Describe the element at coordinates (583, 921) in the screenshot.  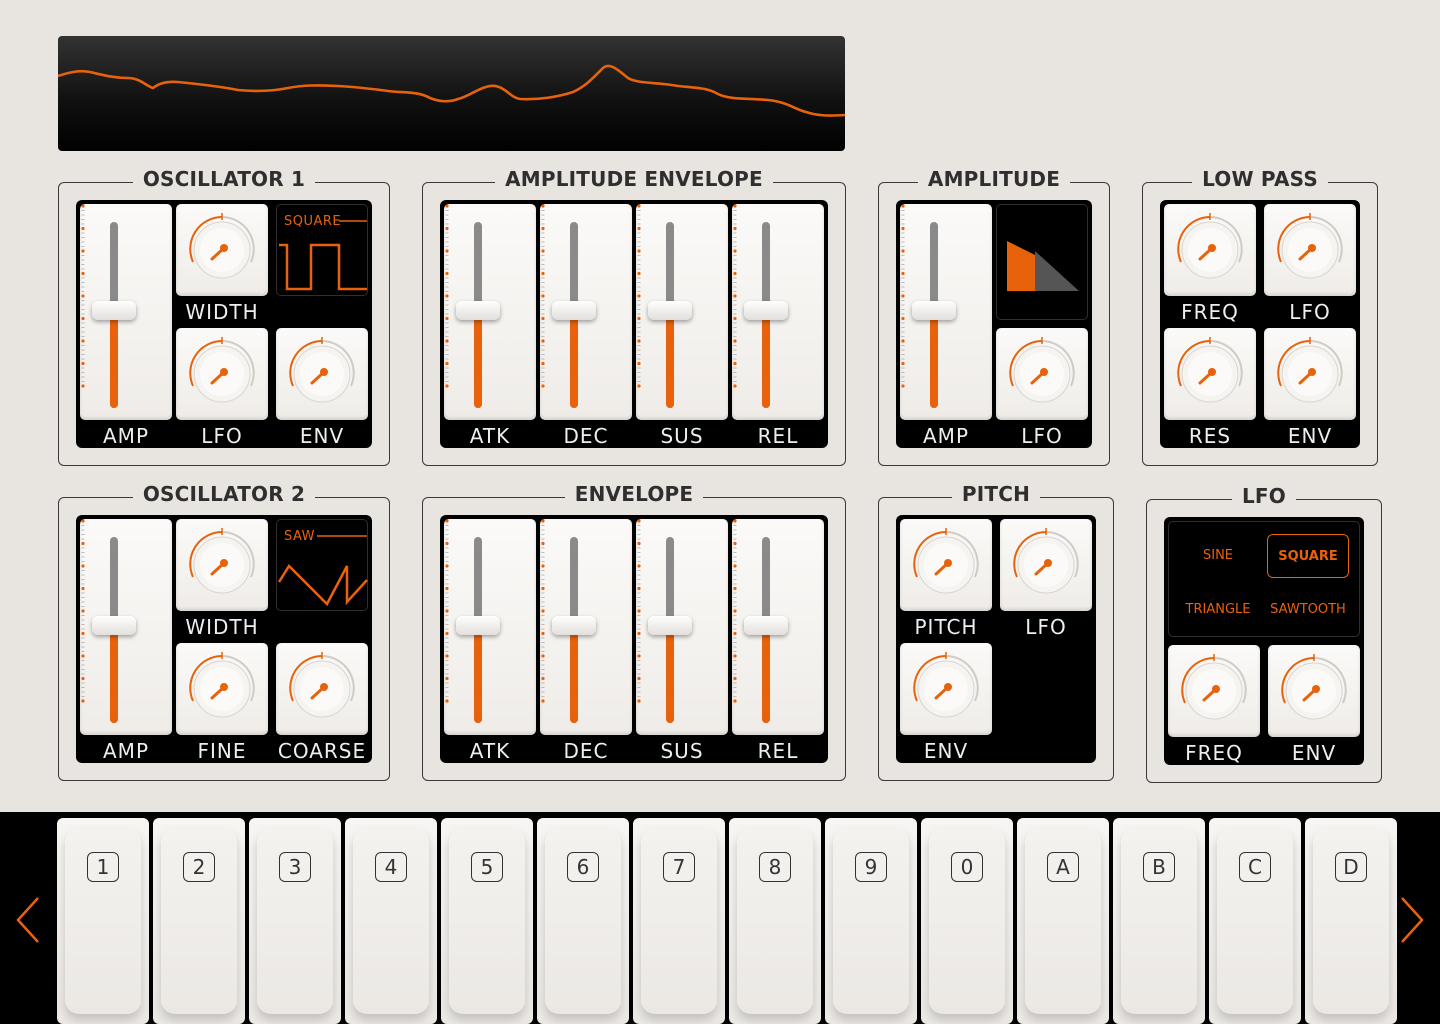
I see `pad-key-6: 6` at that location.